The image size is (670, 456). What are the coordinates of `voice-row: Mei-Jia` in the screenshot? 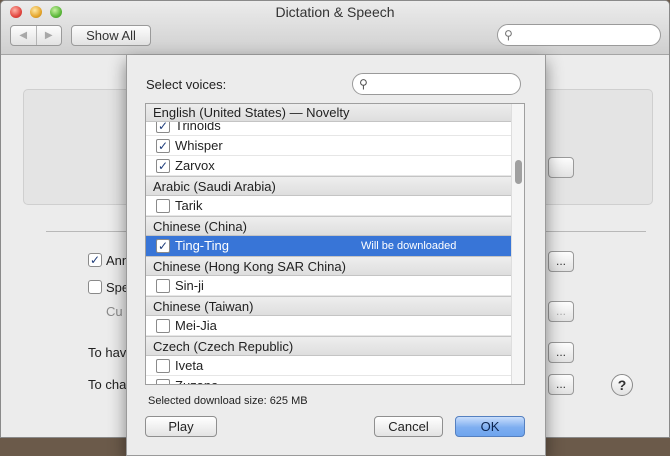 It's located at (329, 326).